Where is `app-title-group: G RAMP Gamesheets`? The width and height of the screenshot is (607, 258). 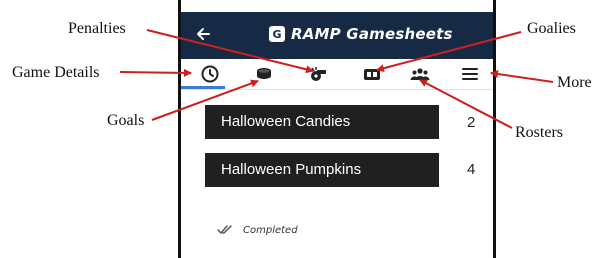
app-title-group: G RAMP Gamesheets is located at coordinates (361, 34).